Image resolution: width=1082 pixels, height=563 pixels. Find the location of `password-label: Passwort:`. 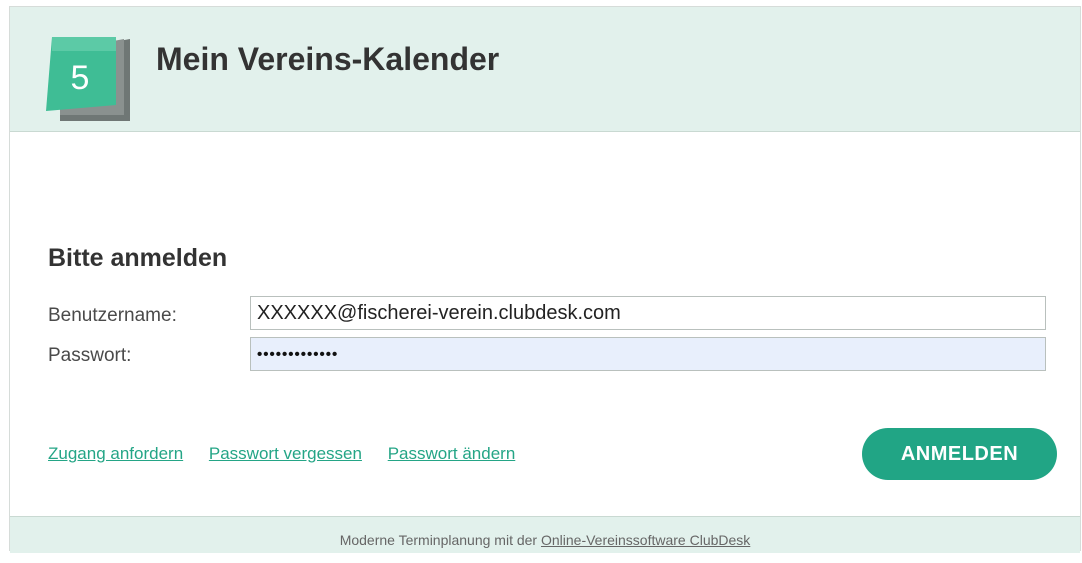

password-label: Passwort: is located at coordinates (90, 355).